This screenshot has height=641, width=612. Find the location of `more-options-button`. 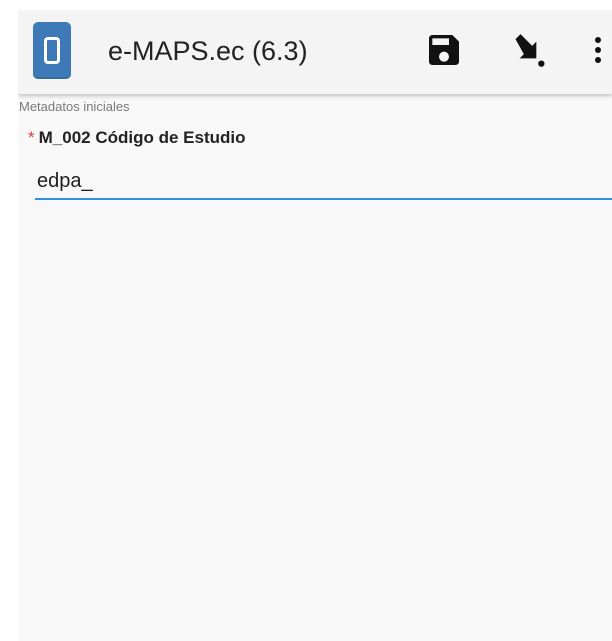

more-options-button is located at coordinates (598, 50).